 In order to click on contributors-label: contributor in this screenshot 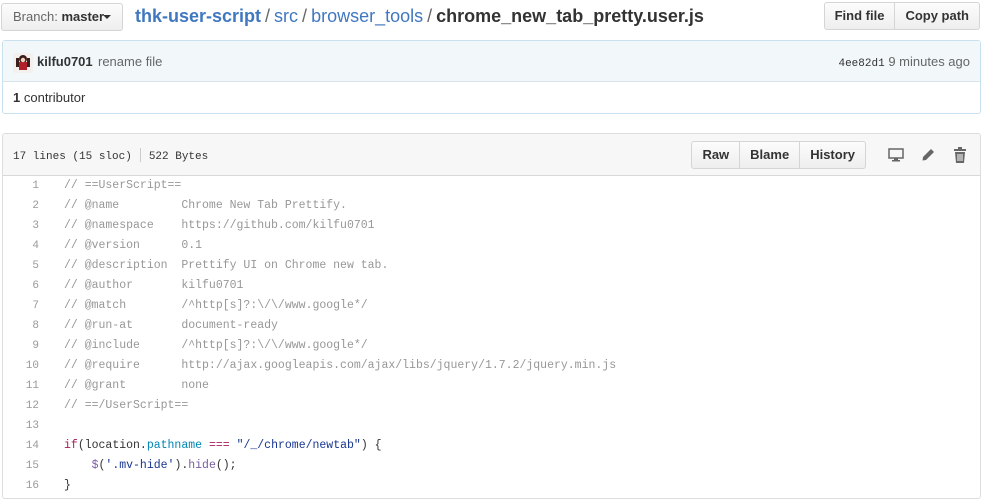, I will do `click(54, 97)`.